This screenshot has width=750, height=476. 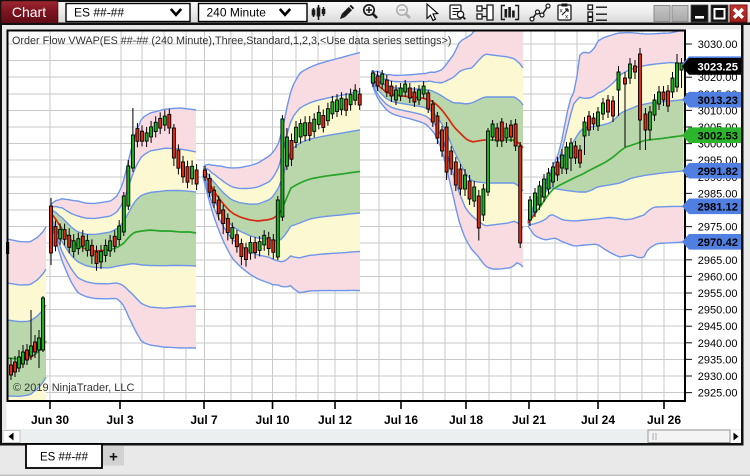 What do you see at coordinates (718, 360) in the screenshot?
I see `svg-text: 2935.00` at bounding box center [718, 360].